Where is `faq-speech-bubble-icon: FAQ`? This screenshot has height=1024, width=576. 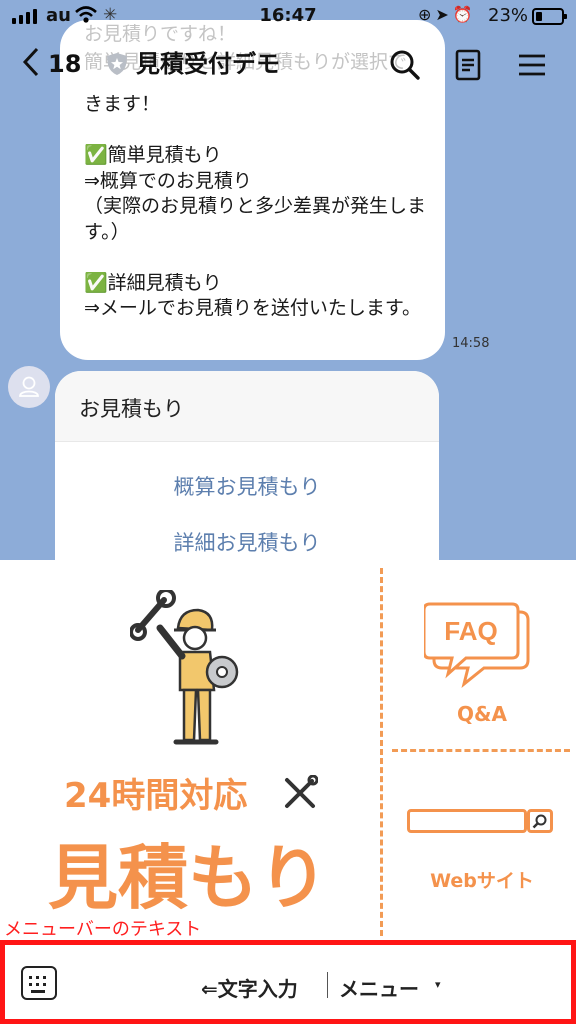
faq-speech-bubble-icon: FAQ is located at coordinates (476, 645).